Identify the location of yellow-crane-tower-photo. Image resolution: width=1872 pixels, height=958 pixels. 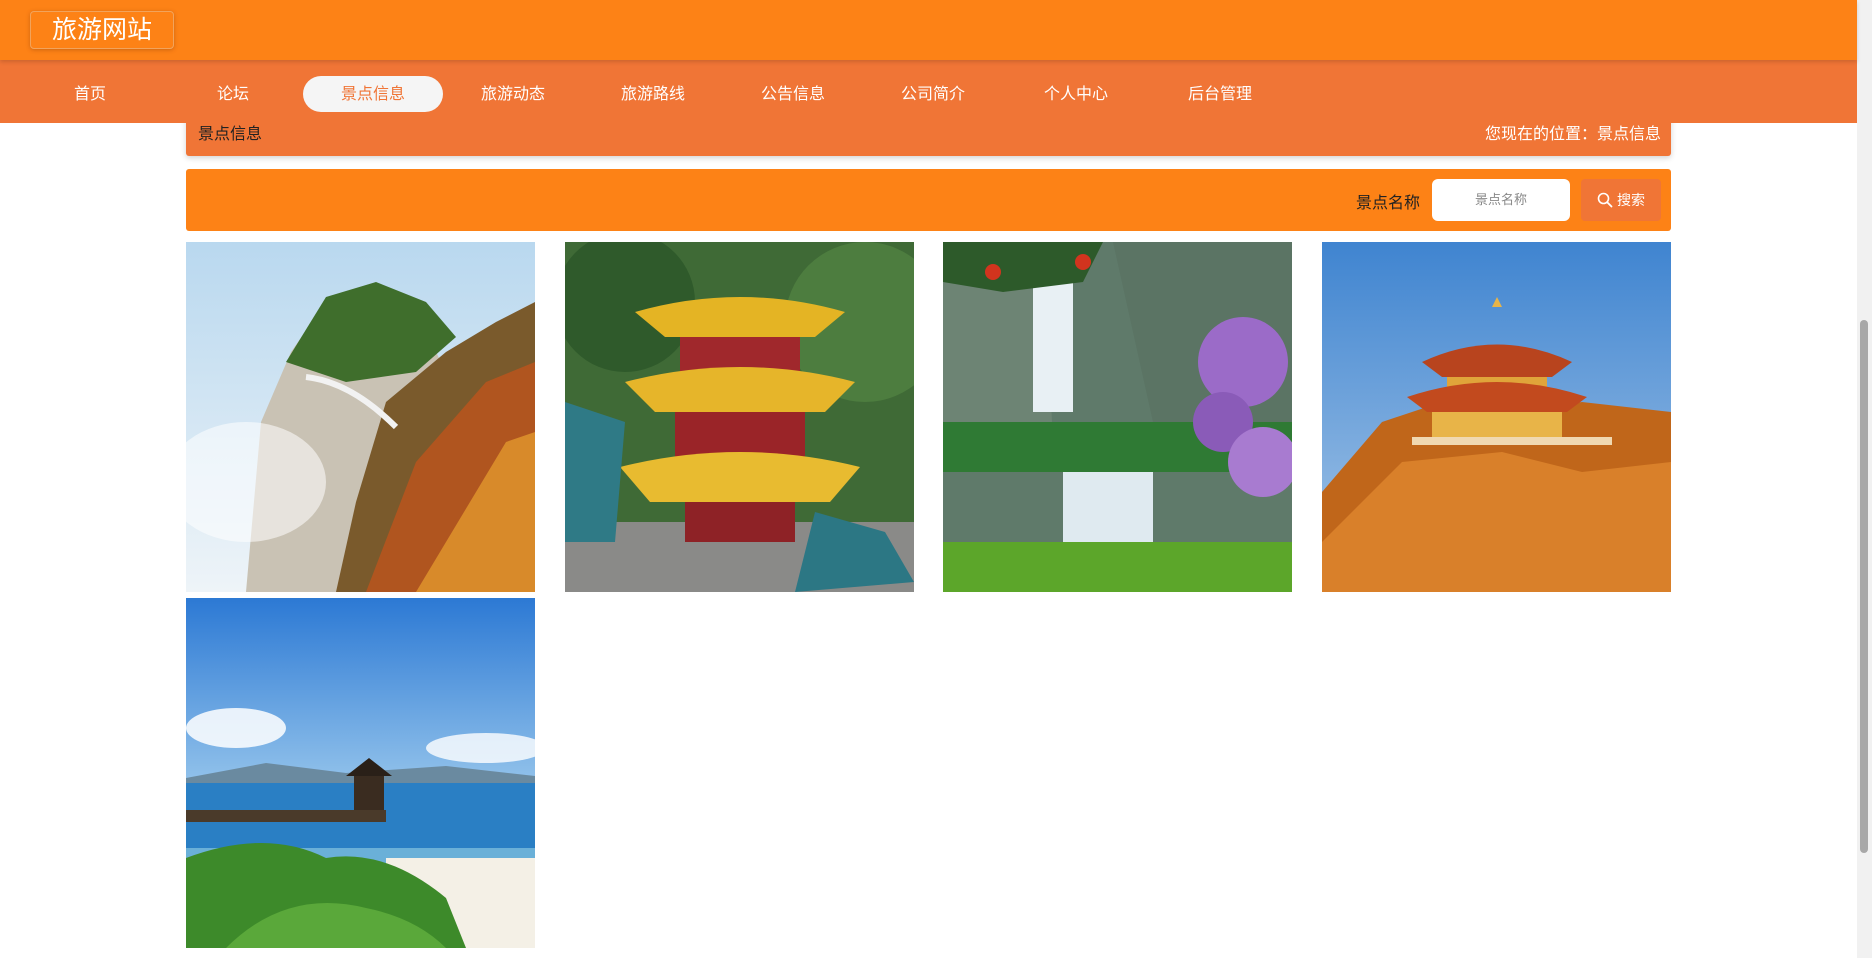
(739, 417).